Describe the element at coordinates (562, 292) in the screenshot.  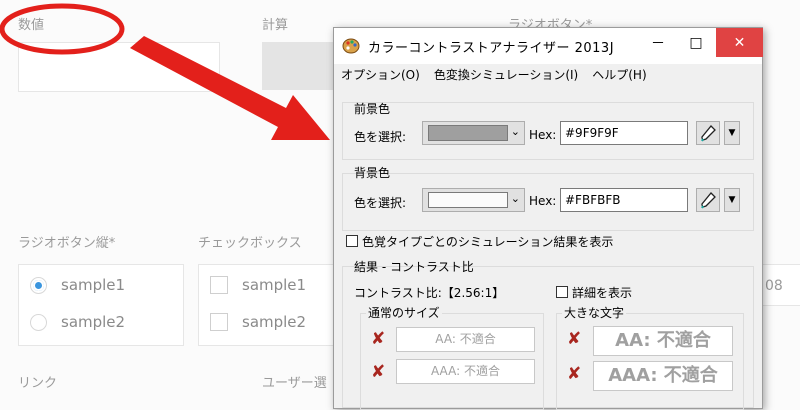
I see `show-details-checkbox` at that location.